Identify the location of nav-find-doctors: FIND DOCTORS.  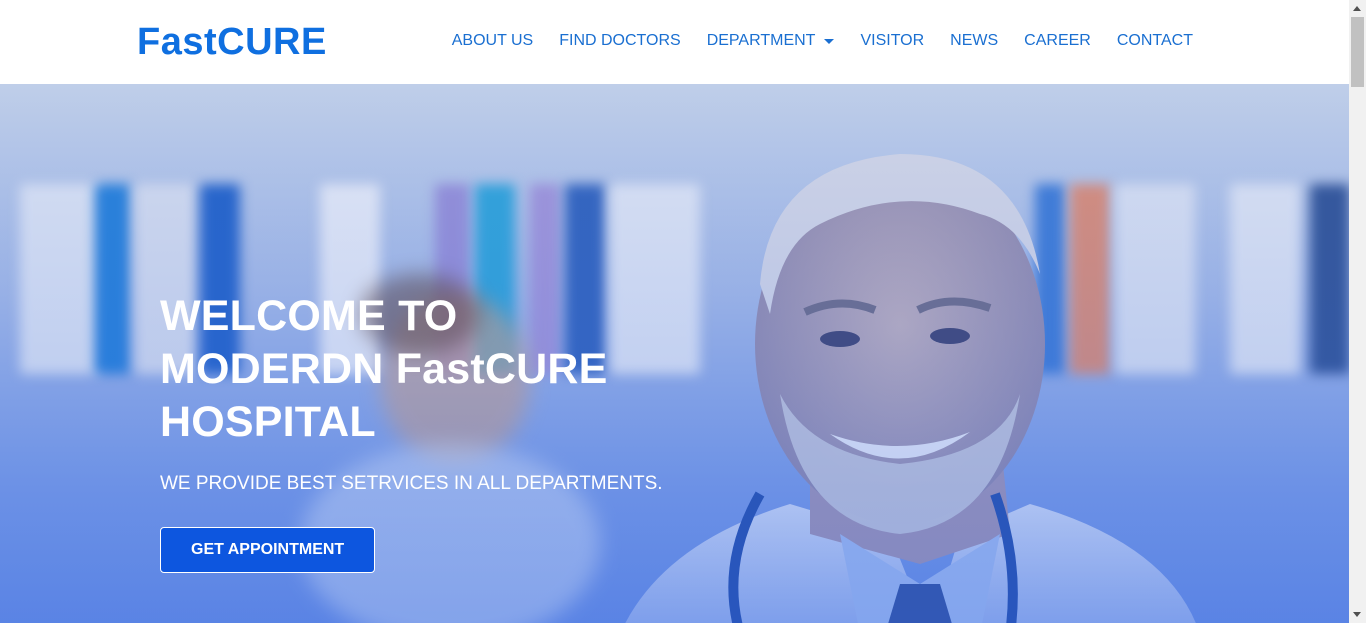
(619, 41).